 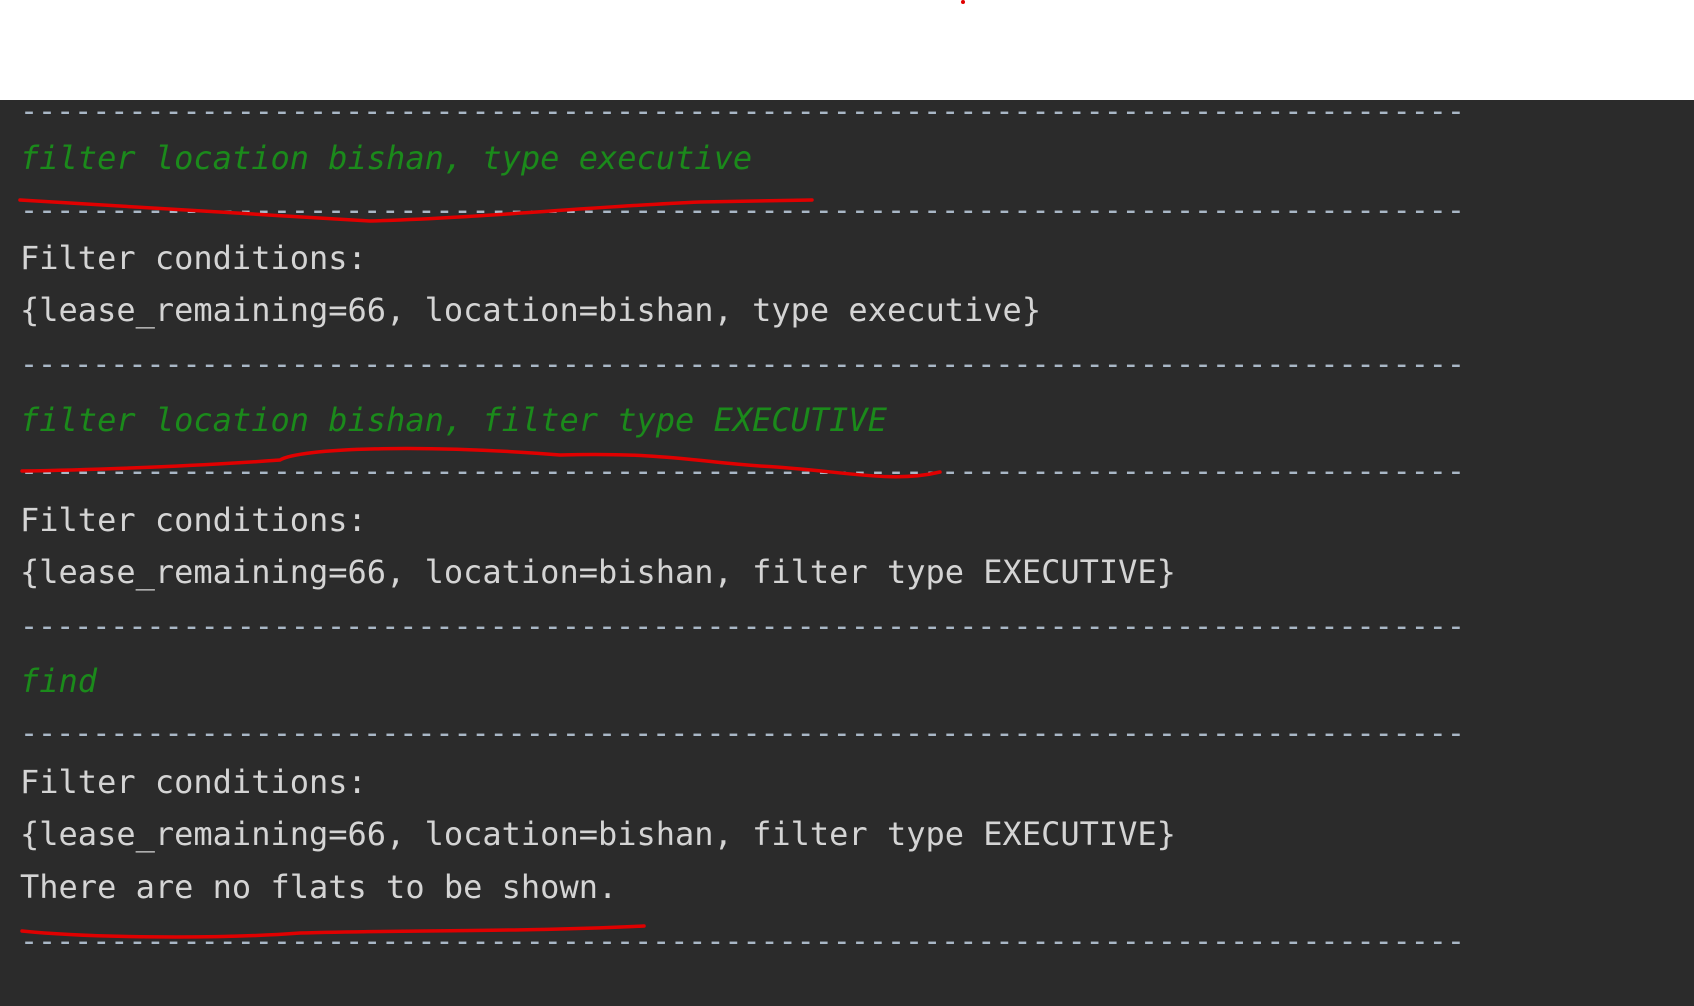 What do you see at coordinates (59, 681) in the screenshot?
I see `command-line: find` at bounding box center [59, 681].